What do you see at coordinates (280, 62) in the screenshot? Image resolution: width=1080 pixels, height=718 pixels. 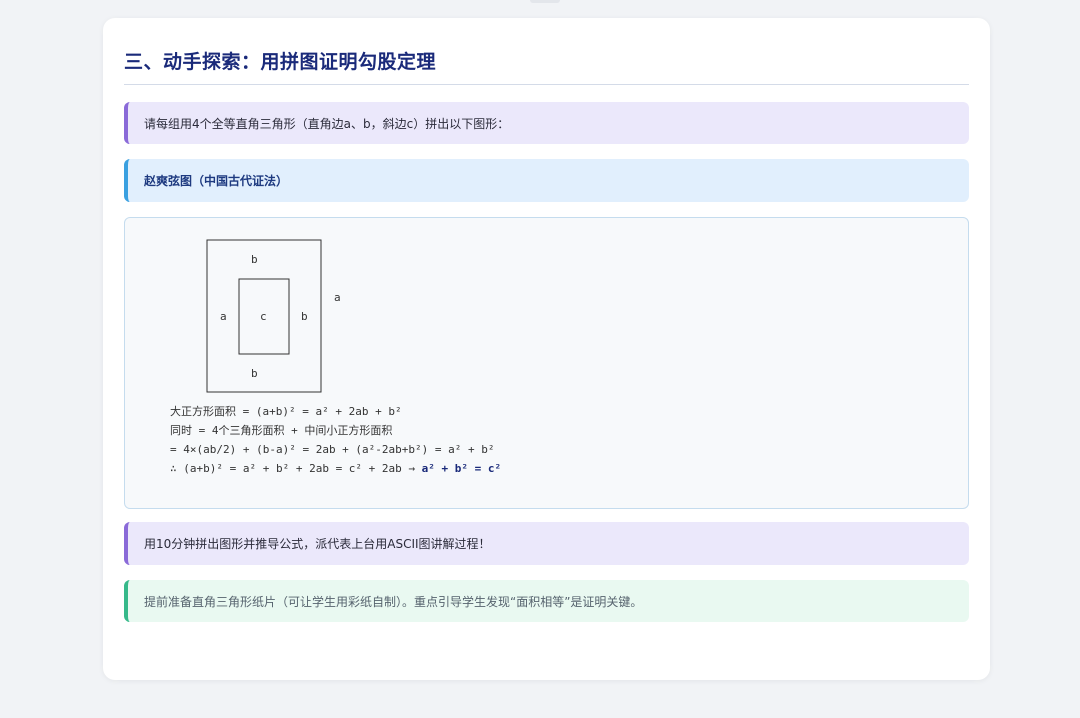 I see `section-title: 三、动手探索：用拼图证明勾股定理` at bounding box center [280, 62].